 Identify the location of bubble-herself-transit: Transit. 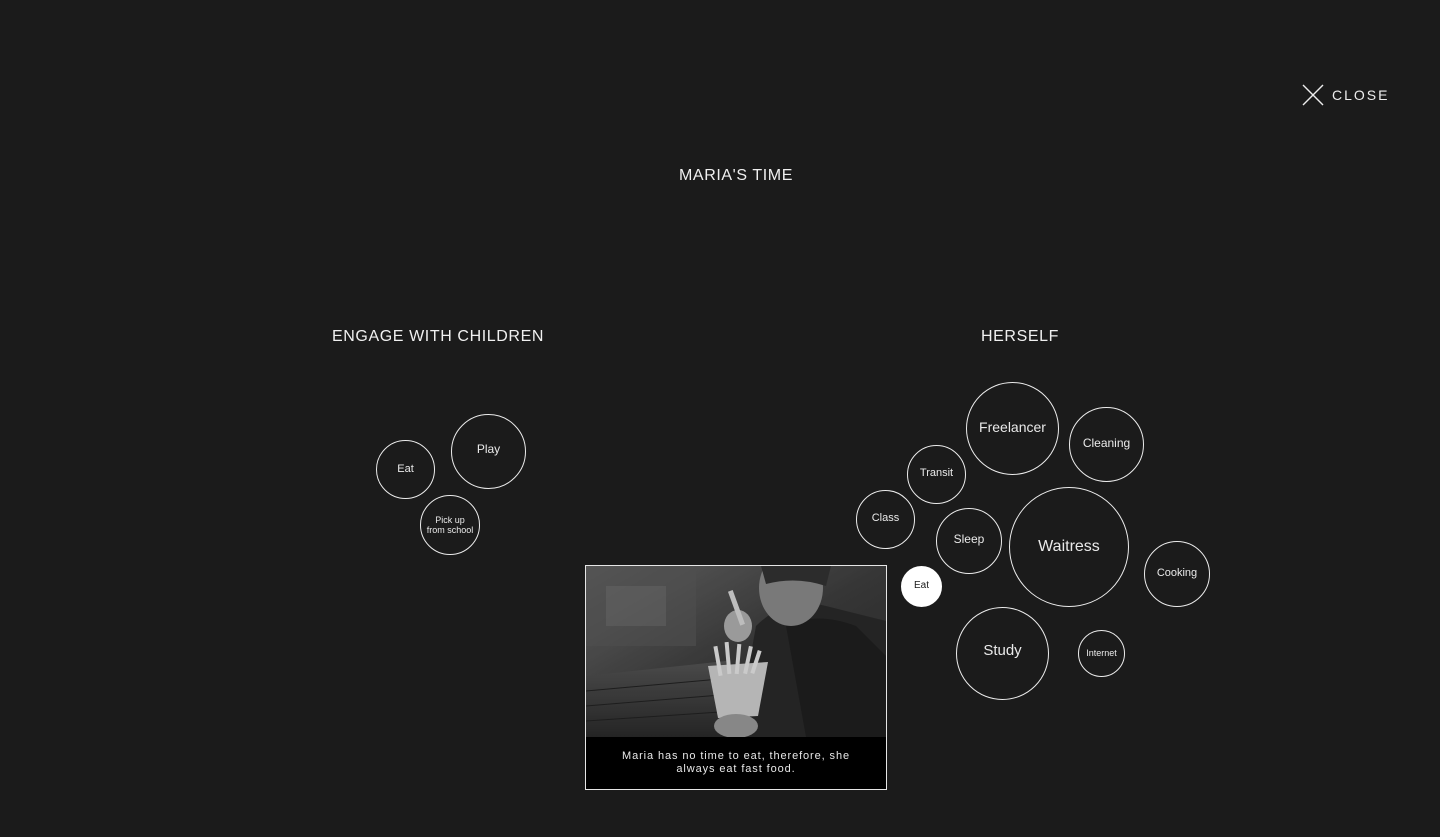
(936, 474).